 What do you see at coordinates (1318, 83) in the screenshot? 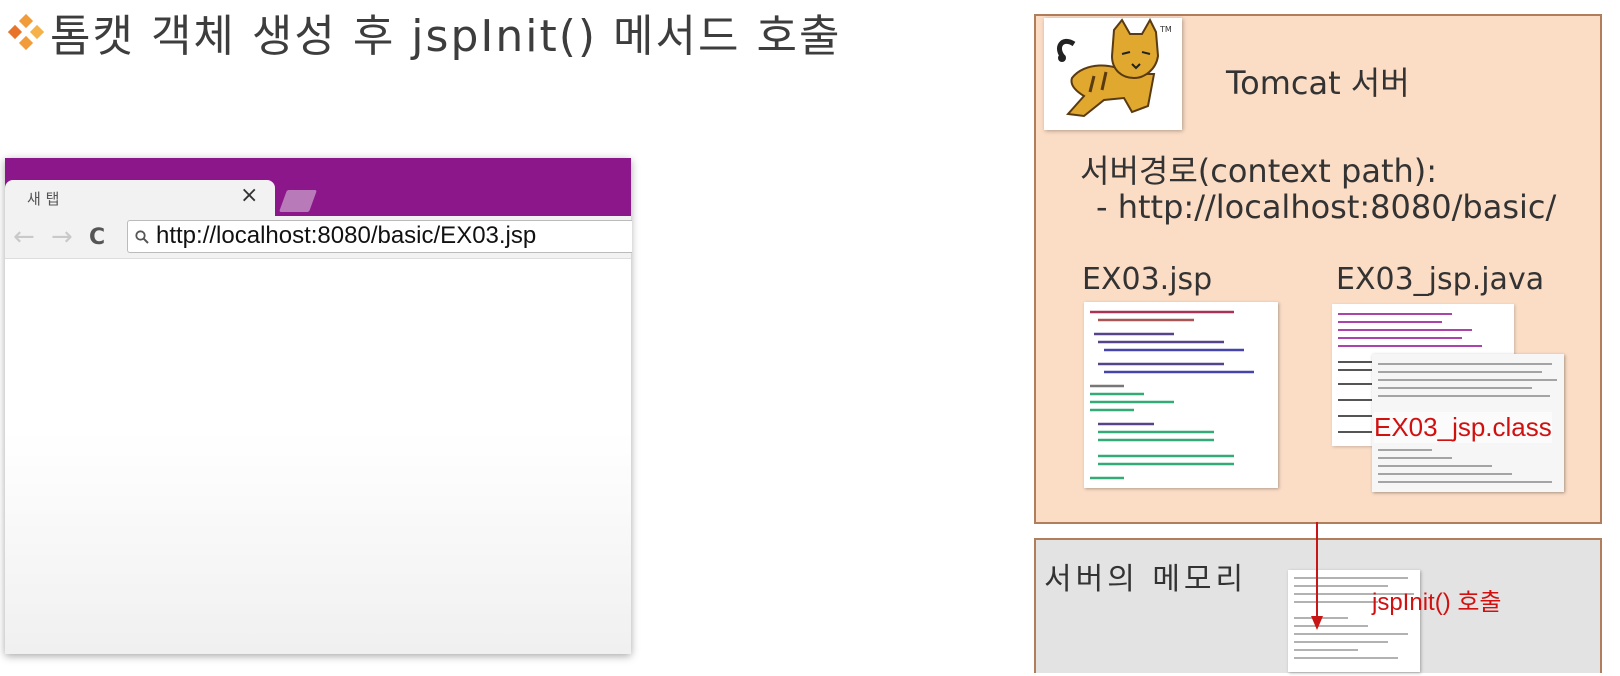
I see `server-title: Tomcat 서버` at bounding box center [1318, 83].